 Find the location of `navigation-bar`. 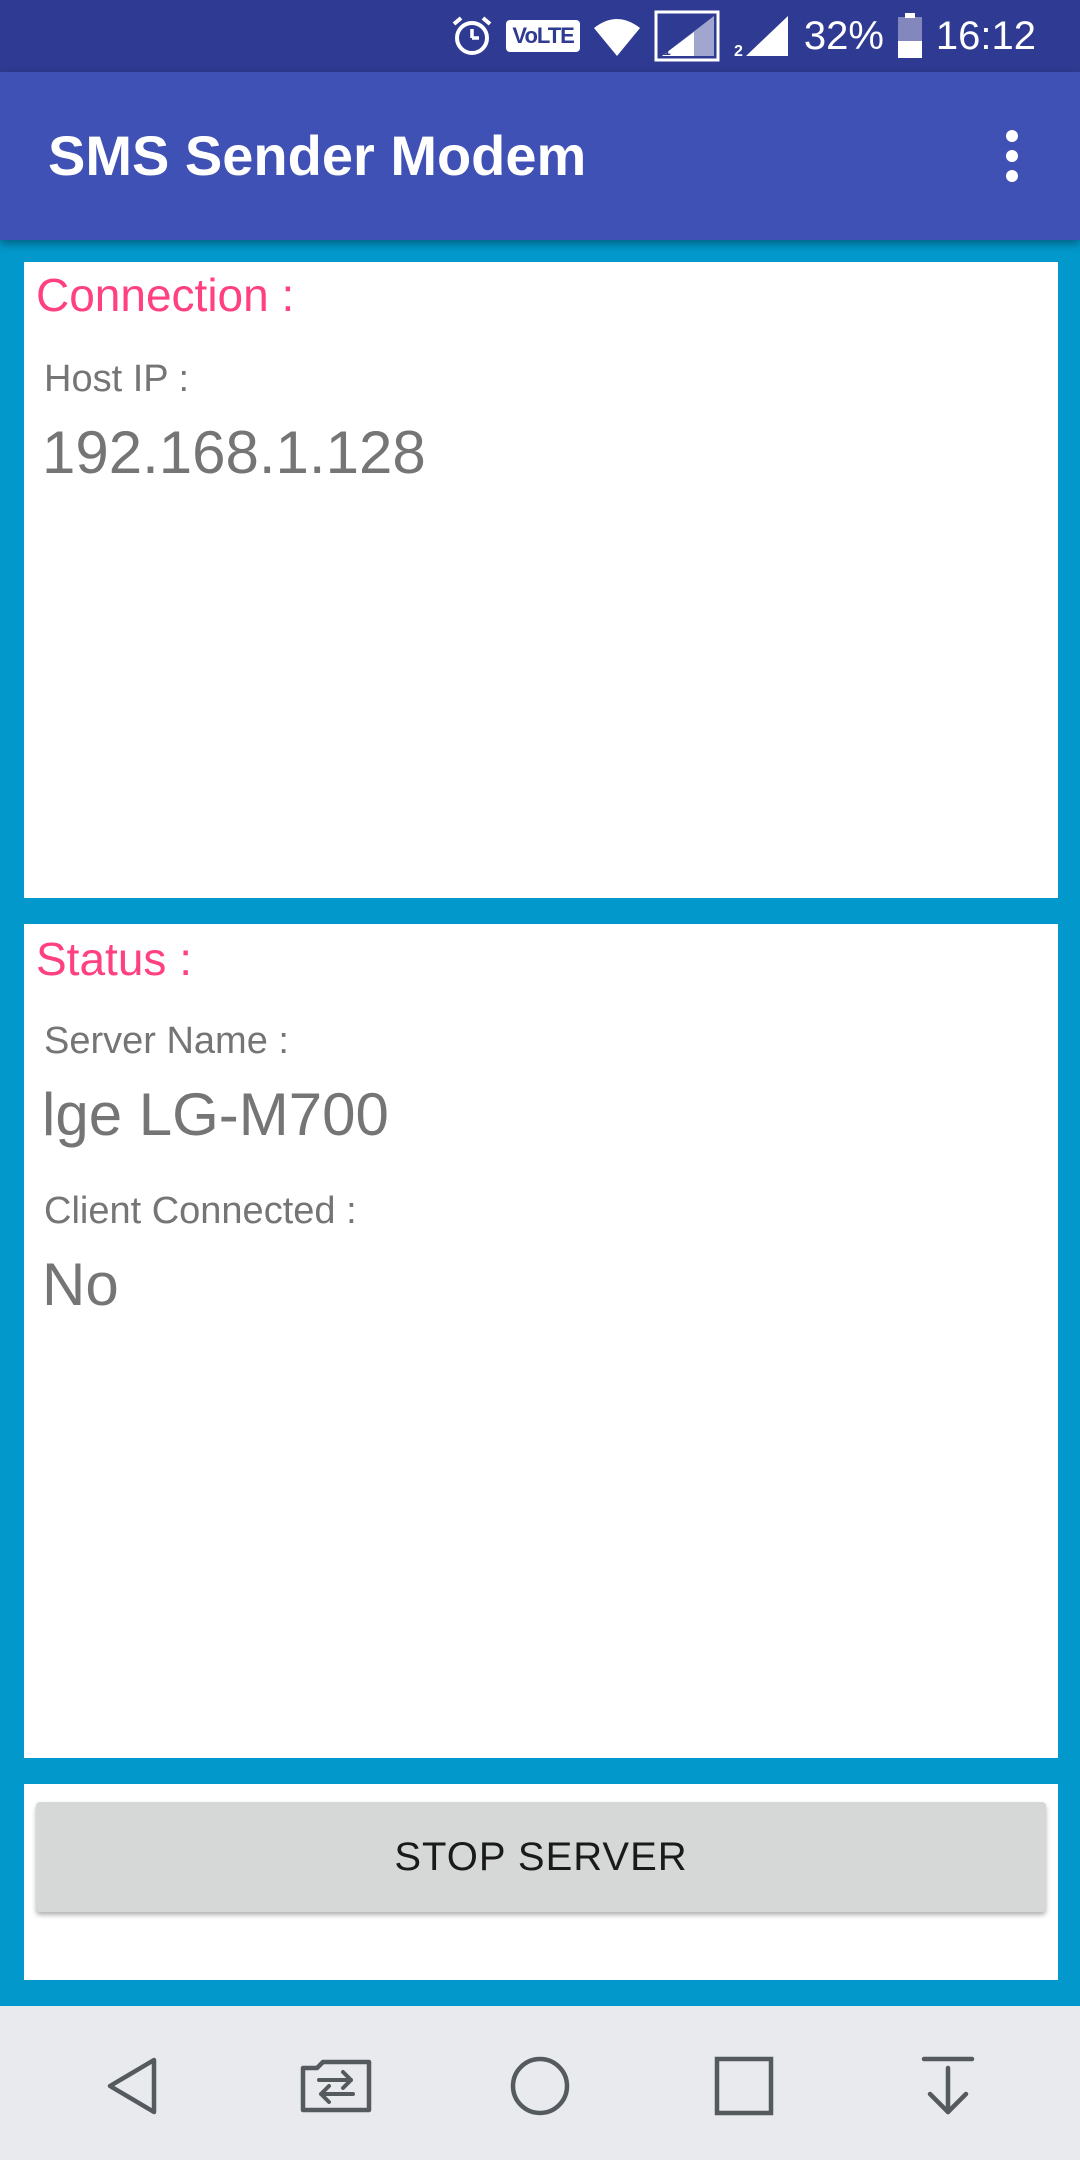

navigation-bar is located at coordinates (540, 2083).